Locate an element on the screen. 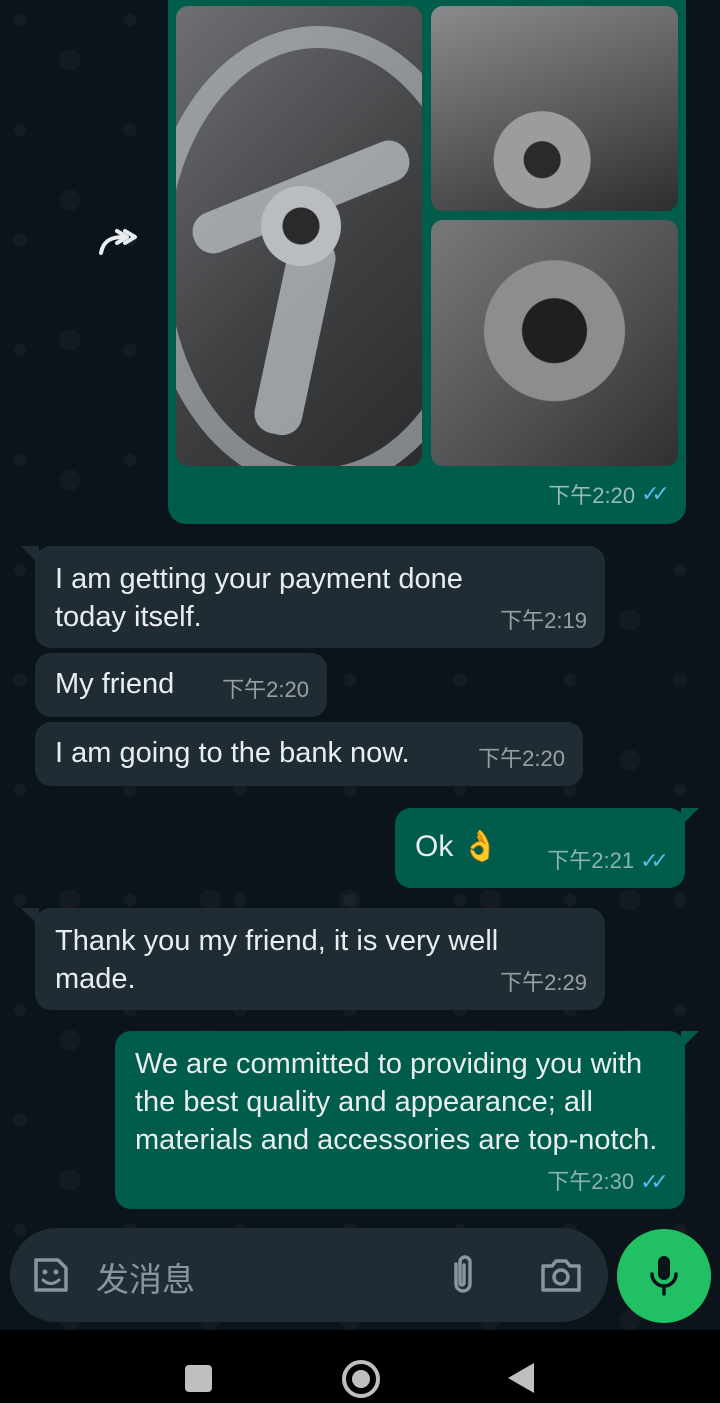  message-meta: 下午2:21 ✓✓ is located at coordinates (608, 861).